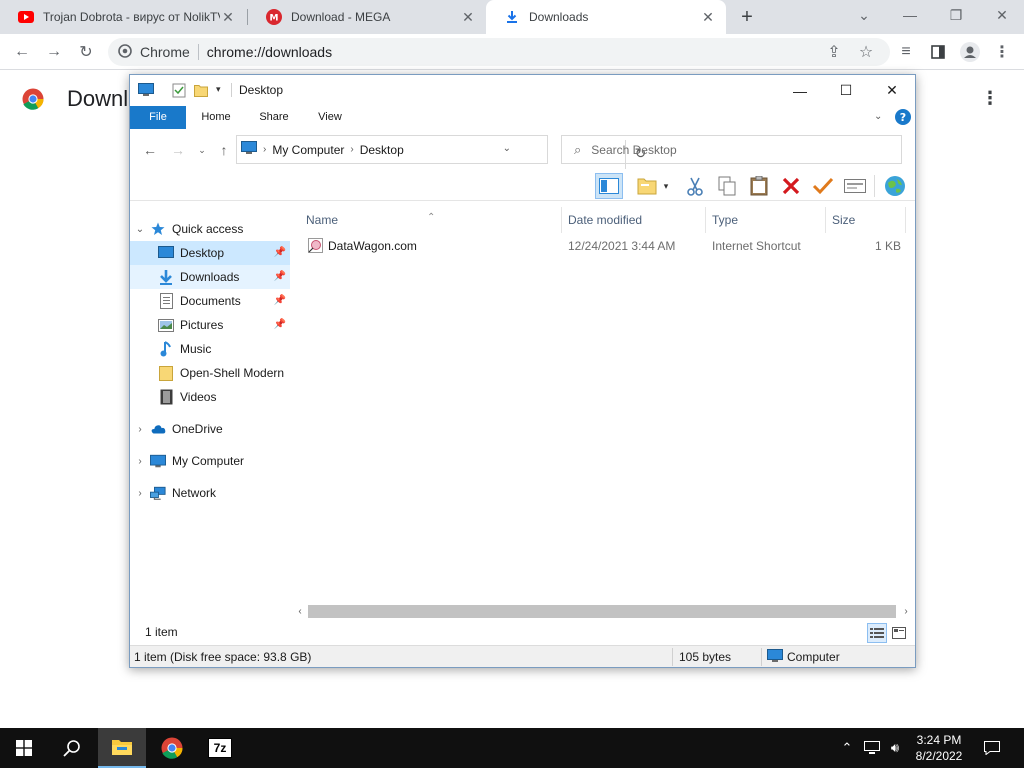 The height and width of the screenshot is (768, 1024). Describe the element at coordinates (877, 633) in the screenshot. I see `details-view-icon` at that location.